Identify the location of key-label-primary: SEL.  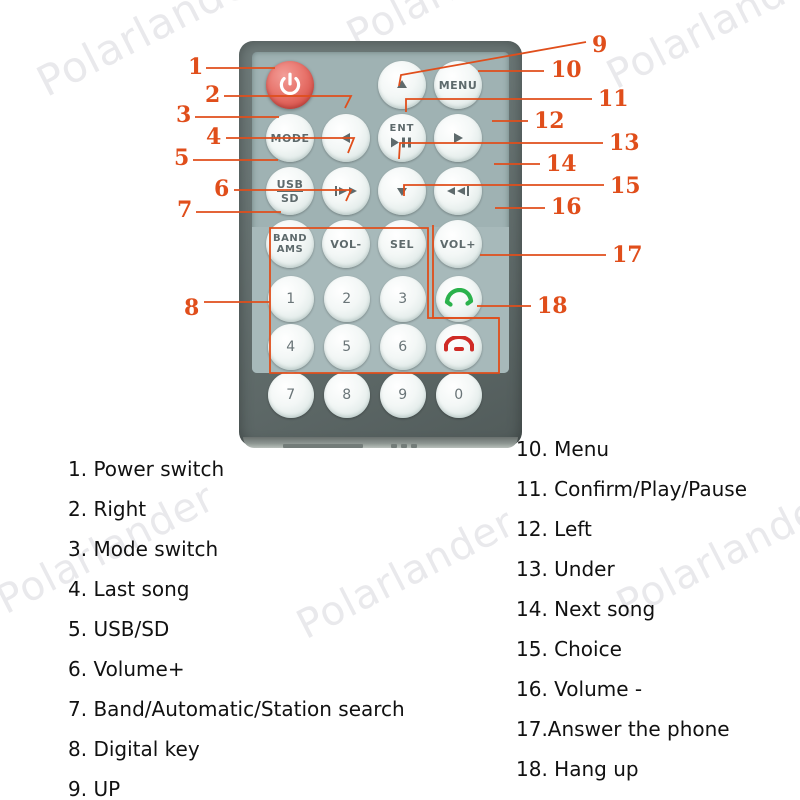
(402, 244).